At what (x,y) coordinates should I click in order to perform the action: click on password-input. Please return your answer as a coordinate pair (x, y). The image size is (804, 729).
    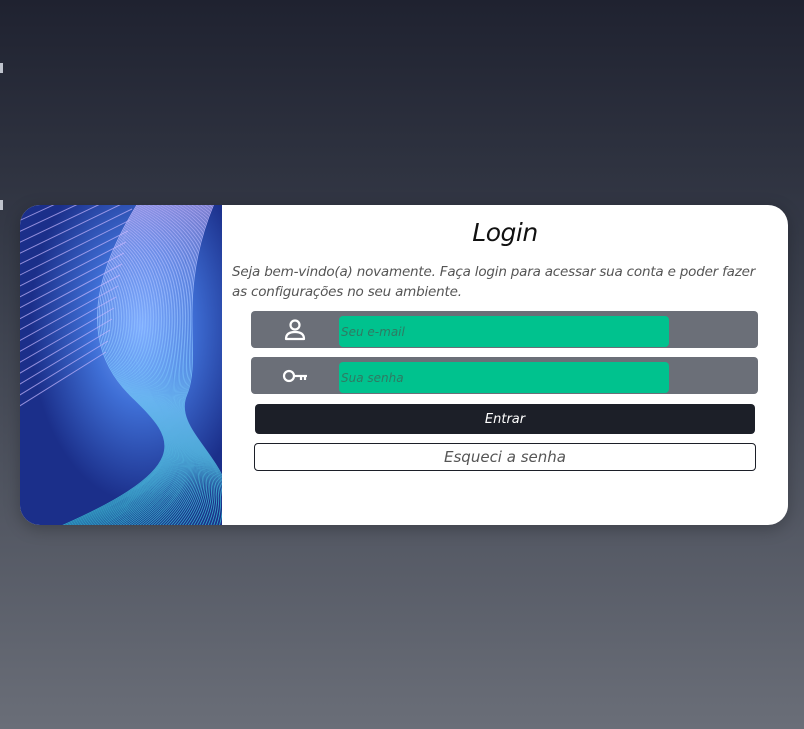
    Looking at the image, I should click on (504, 377).